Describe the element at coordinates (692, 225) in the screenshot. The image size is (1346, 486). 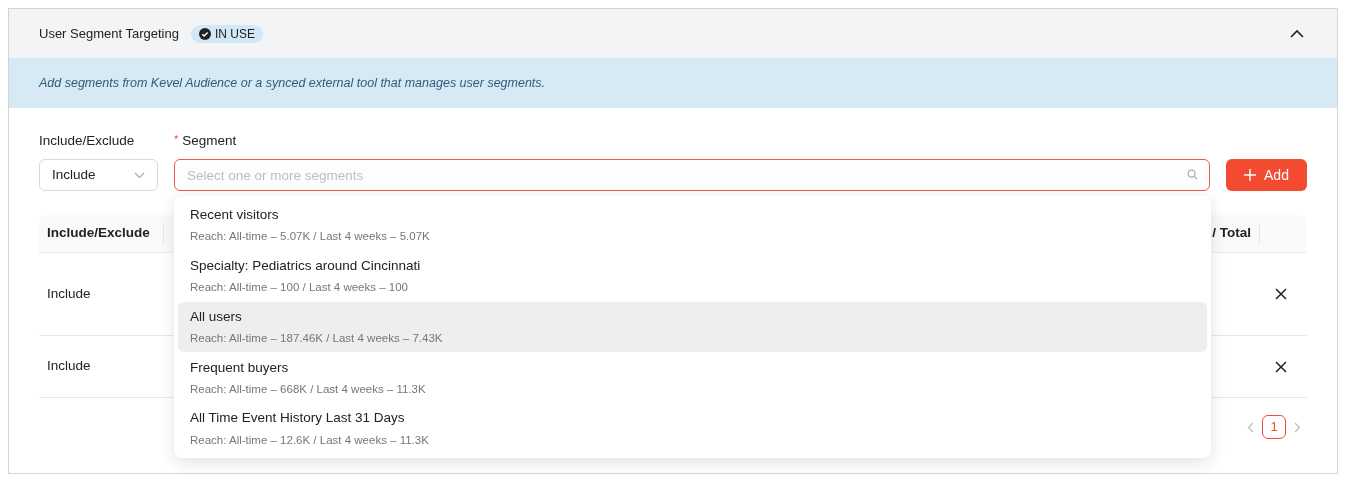
I see `dropdown-option: Recent visitors Reach: All-time – 5.07K / Last 4 weeks – 5.07K` at that location.